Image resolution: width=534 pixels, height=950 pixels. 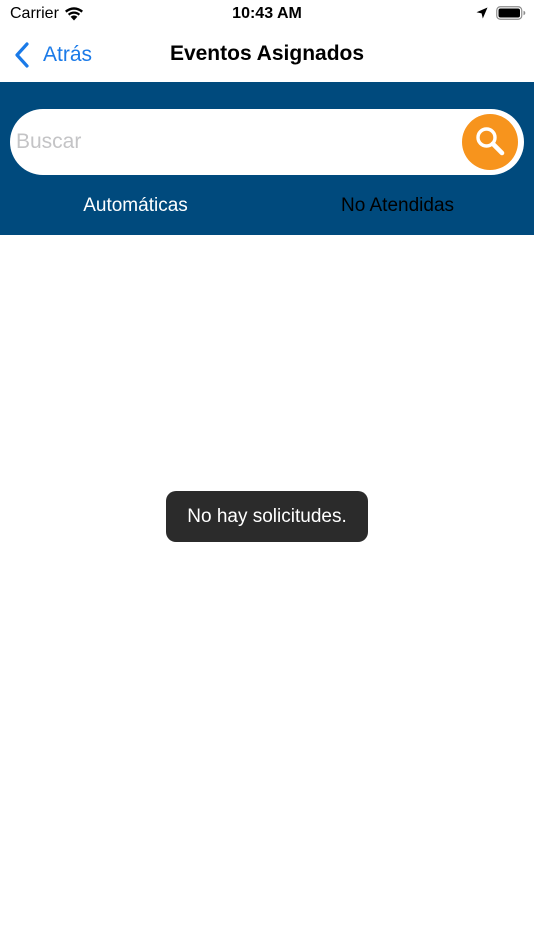 I want to click on navigation-bar: Atrás Eventos Asignados, so click(x=267, y=56).